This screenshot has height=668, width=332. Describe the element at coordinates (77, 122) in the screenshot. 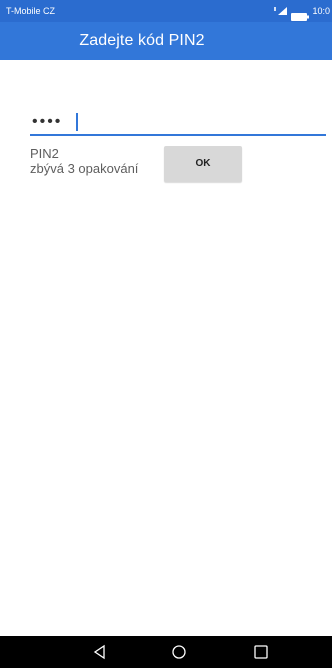

I see `text-cursor` at that location.